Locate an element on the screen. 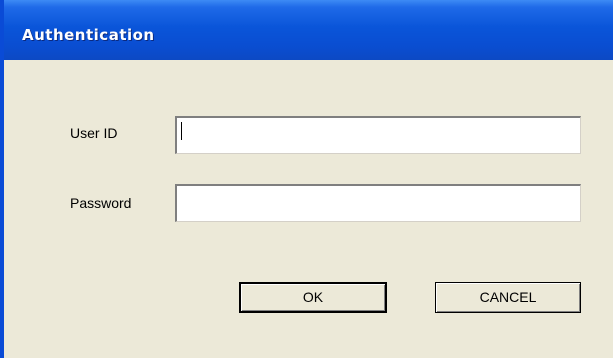  window-title: Authentication is located at coordinates (88, 35).